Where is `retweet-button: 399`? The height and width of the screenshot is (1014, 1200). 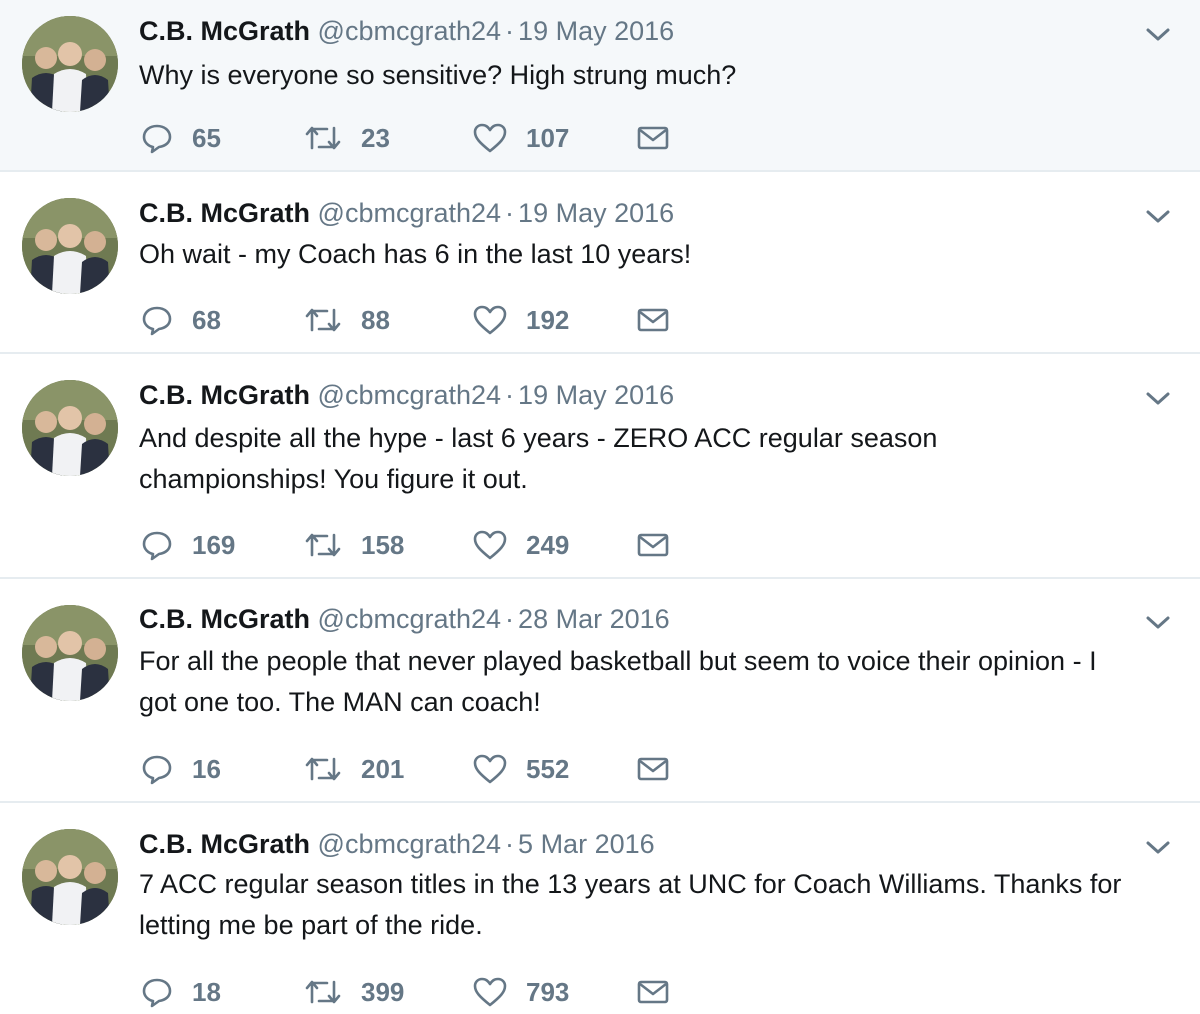
retweet-button: 399 is located at coordinates (353, 992).